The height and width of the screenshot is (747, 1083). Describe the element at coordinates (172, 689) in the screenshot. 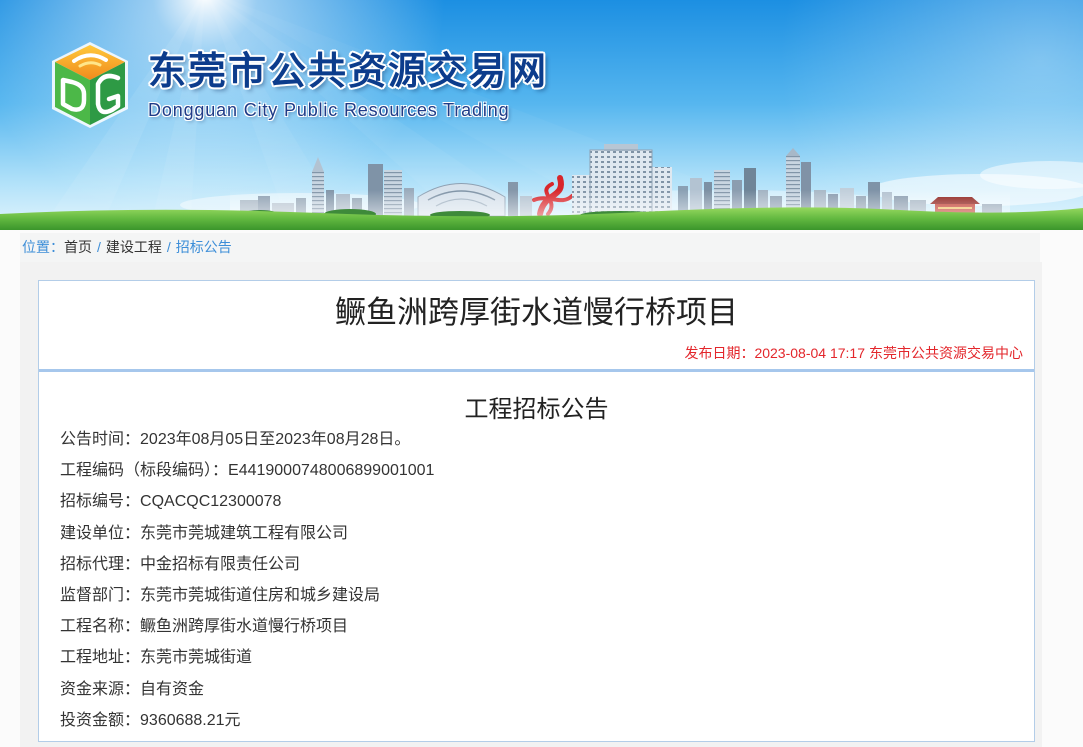

I see `field-value: 自有资金` at that location.